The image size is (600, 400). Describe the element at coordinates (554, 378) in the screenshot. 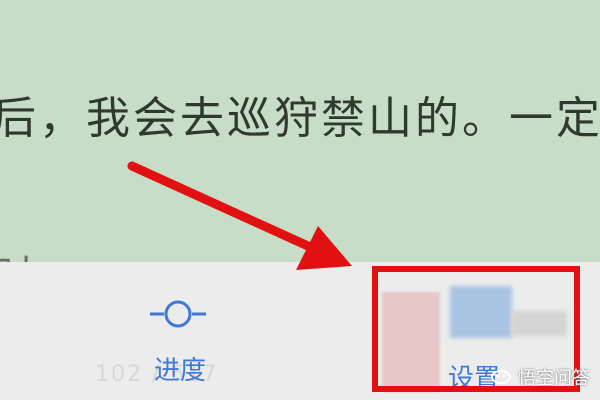

I see `watermark-text: 悟空问答` at that location.